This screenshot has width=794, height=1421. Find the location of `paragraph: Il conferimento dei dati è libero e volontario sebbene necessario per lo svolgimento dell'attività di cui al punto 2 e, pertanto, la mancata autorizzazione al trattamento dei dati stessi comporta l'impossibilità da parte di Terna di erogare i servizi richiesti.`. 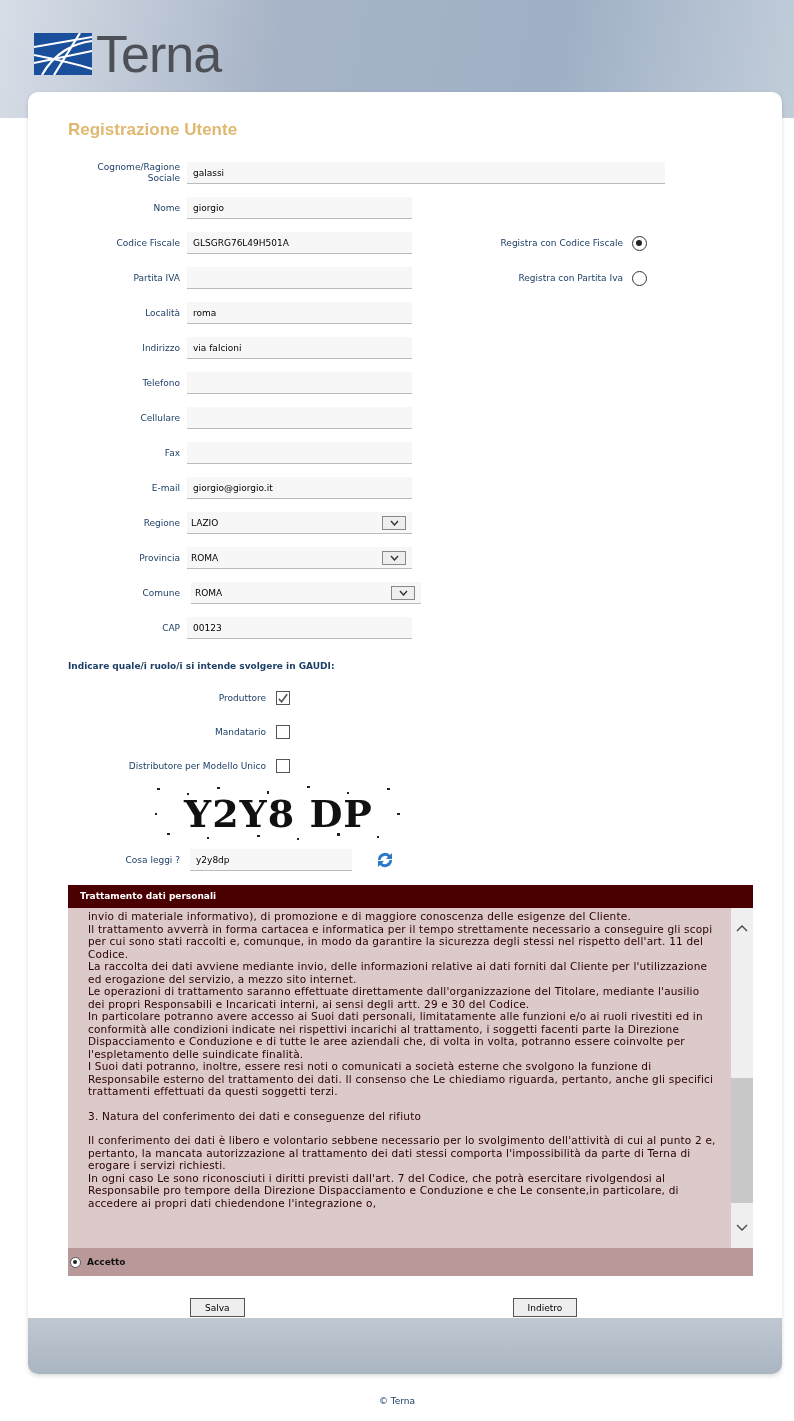

paragraph: Il conferimento dei dati è libero e volontario sebbene necessario per lo svolgimento dell'attività di cui al punto 2 e, pertanto, la mancata autorizzazione al trattamento dei dati stessi comporta l'impossibilità da parte di Terna di erogare i servizi richiesti. is located at coordinates (402, 1153).